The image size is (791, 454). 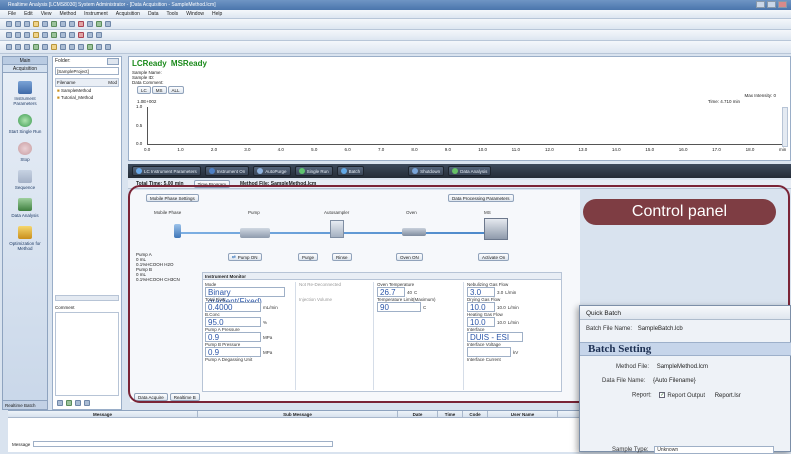 I want to click on menu-file: File, so click(x=12, y=14).